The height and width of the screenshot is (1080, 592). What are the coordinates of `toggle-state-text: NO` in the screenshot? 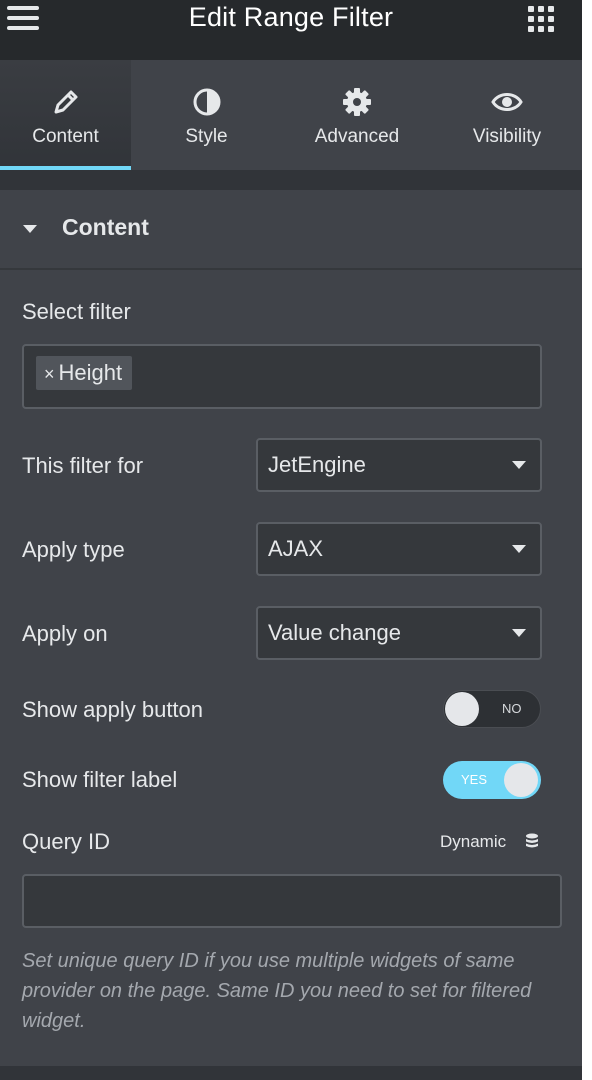 It's located at (512, 708).